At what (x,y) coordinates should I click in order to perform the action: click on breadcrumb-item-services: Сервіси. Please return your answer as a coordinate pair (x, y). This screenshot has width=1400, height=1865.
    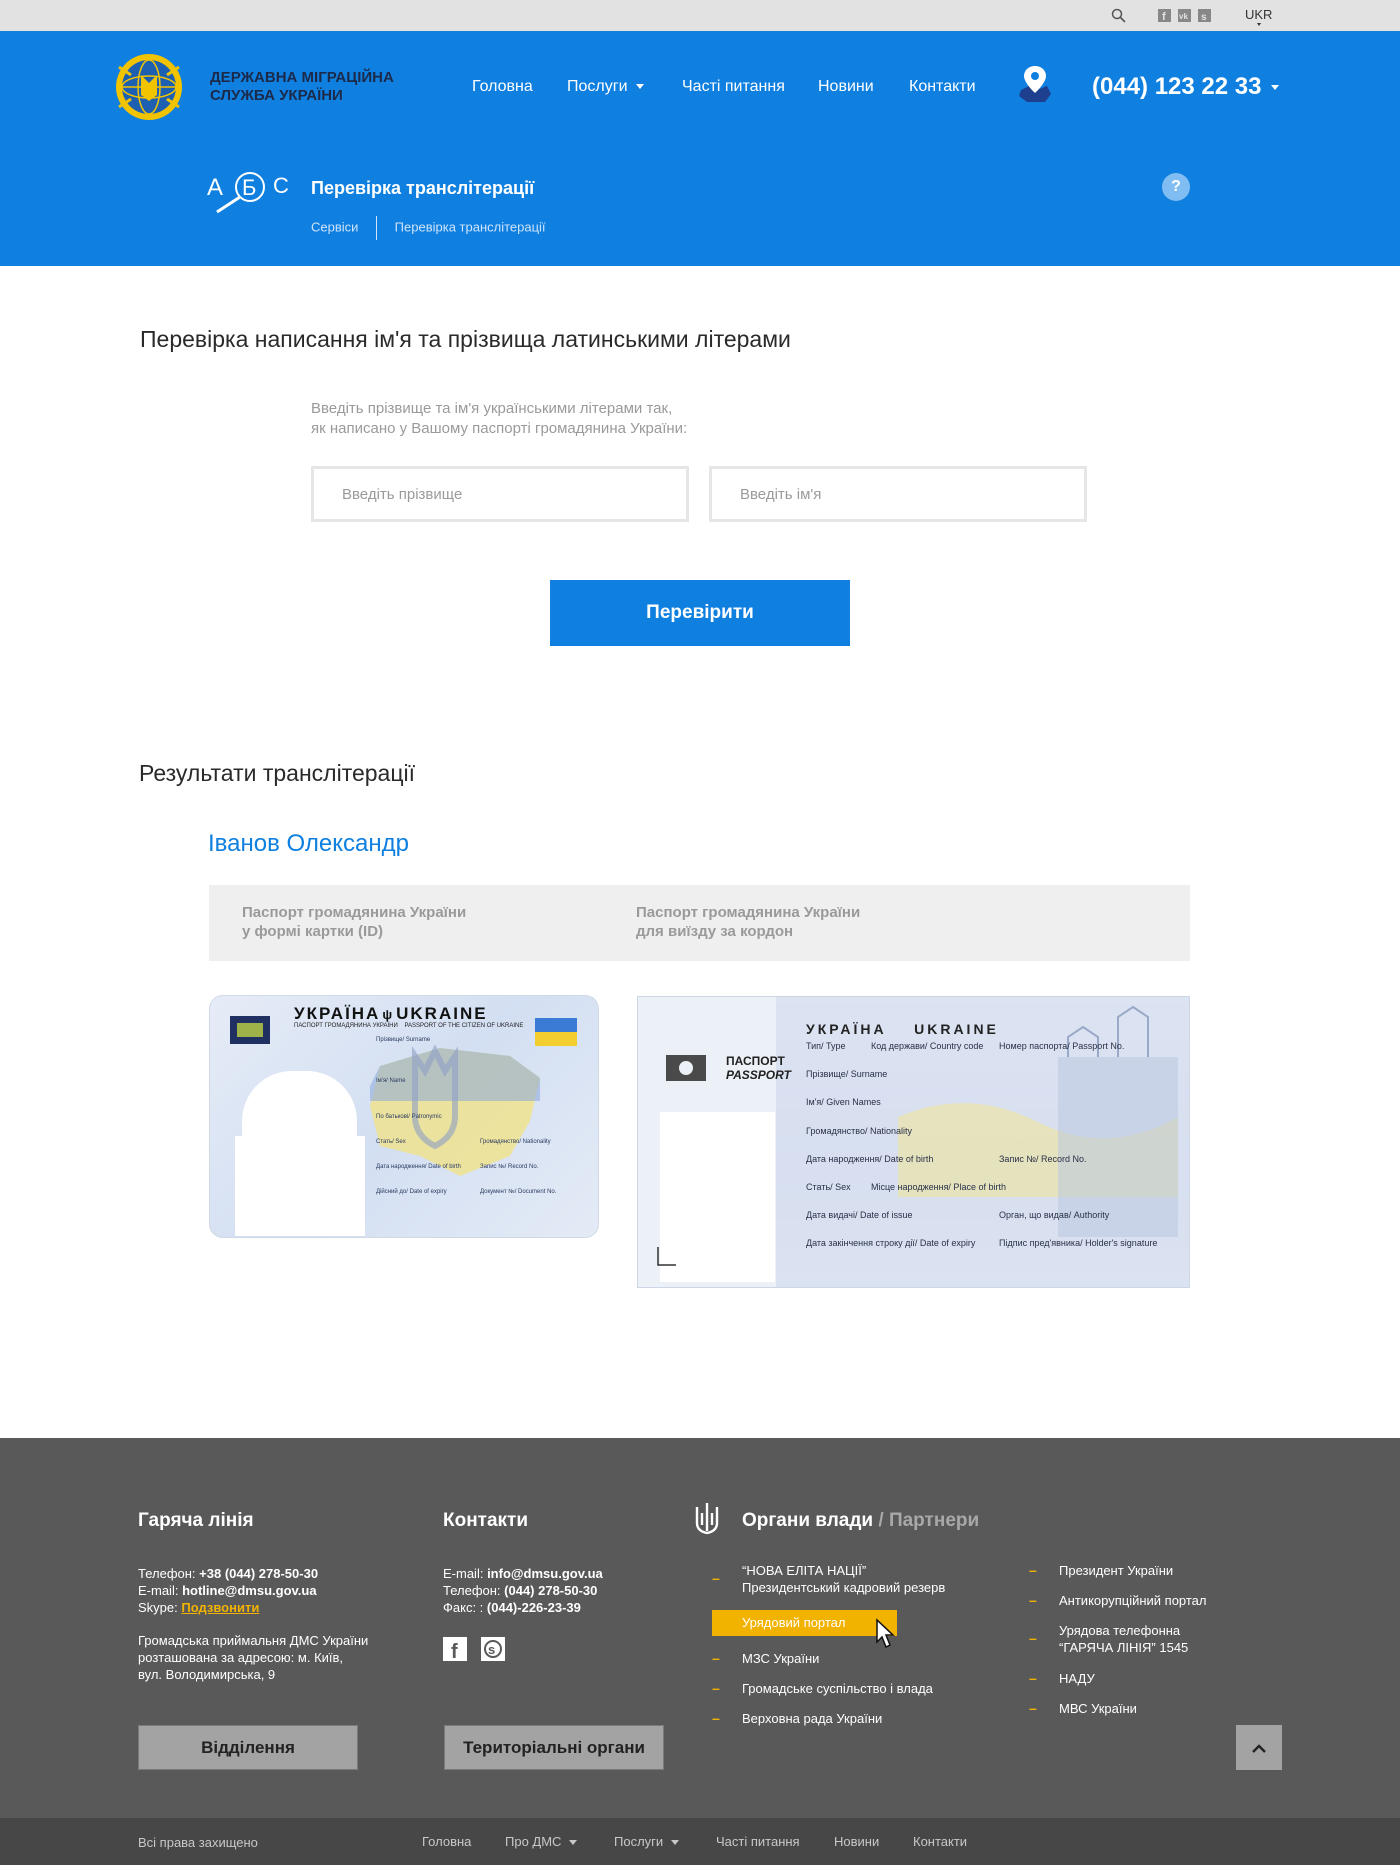
    Looking at the image, I should click on (334, 226).